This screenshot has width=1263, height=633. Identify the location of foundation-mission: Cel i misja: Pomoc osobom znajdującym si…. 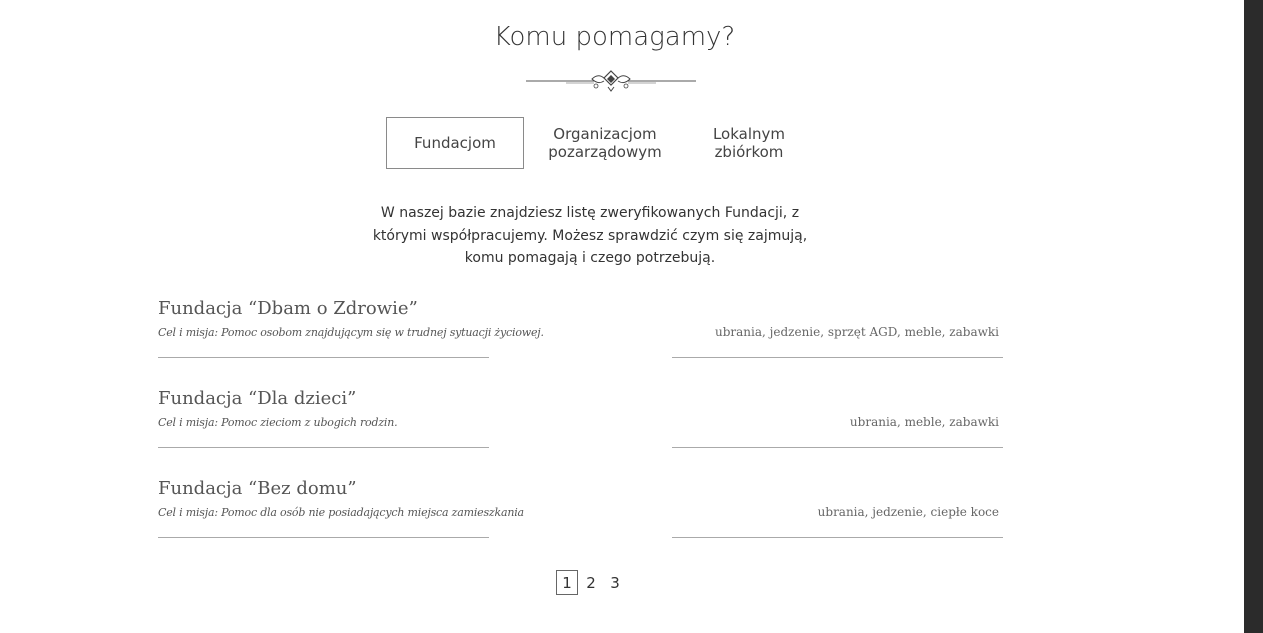
(351, 332).